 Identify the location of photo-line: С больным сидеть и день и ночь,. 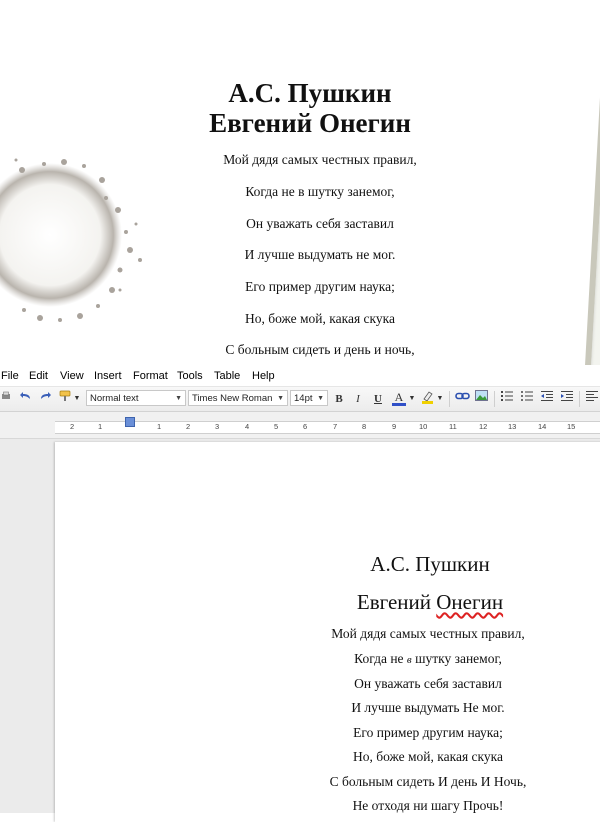
(320, 349).